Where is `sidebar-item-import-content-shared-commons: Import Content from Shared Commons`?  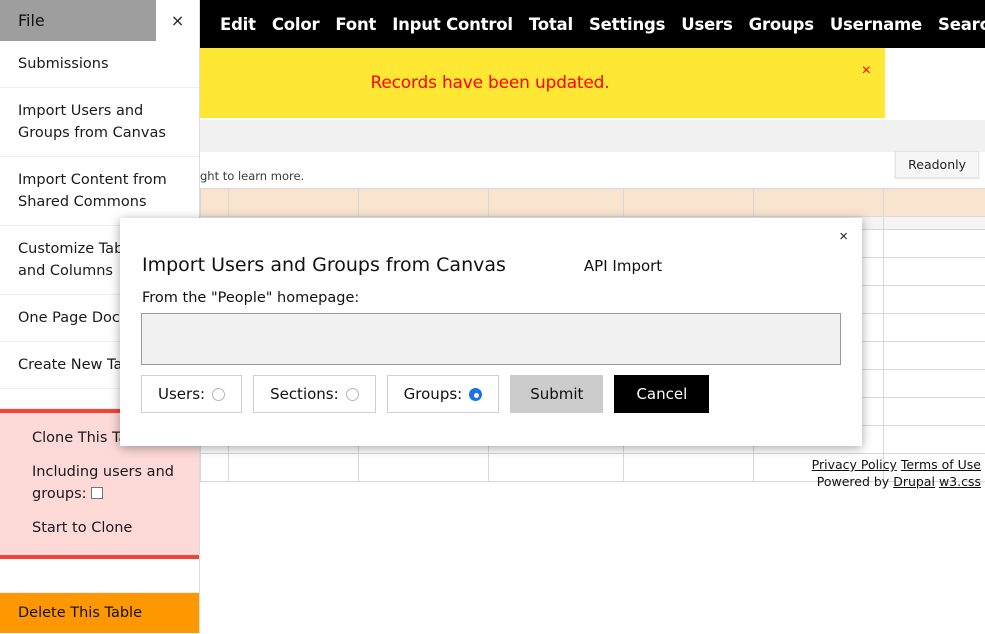
sidebar-item-import-content-shared-commons: Import Content from Shared Commons is located at coordinates (99, 191).